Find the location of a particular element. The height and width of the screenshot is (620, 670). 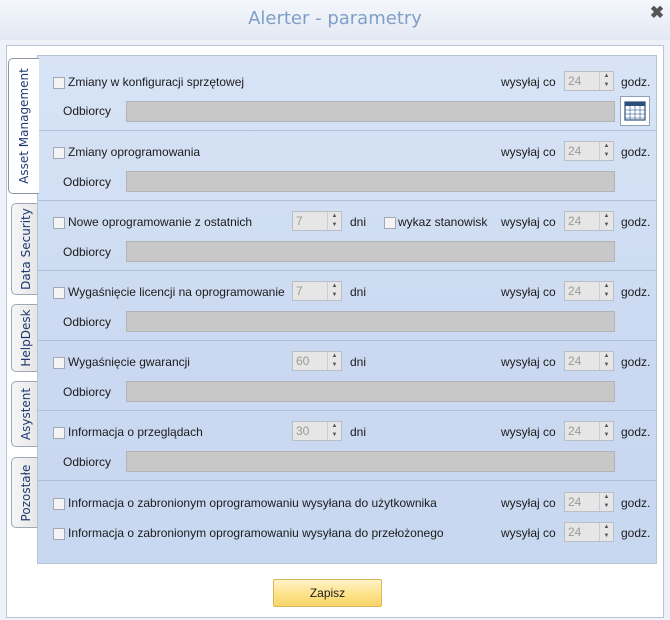

forbidden-supervisor-checkbox is located at coordinates (59, 534).